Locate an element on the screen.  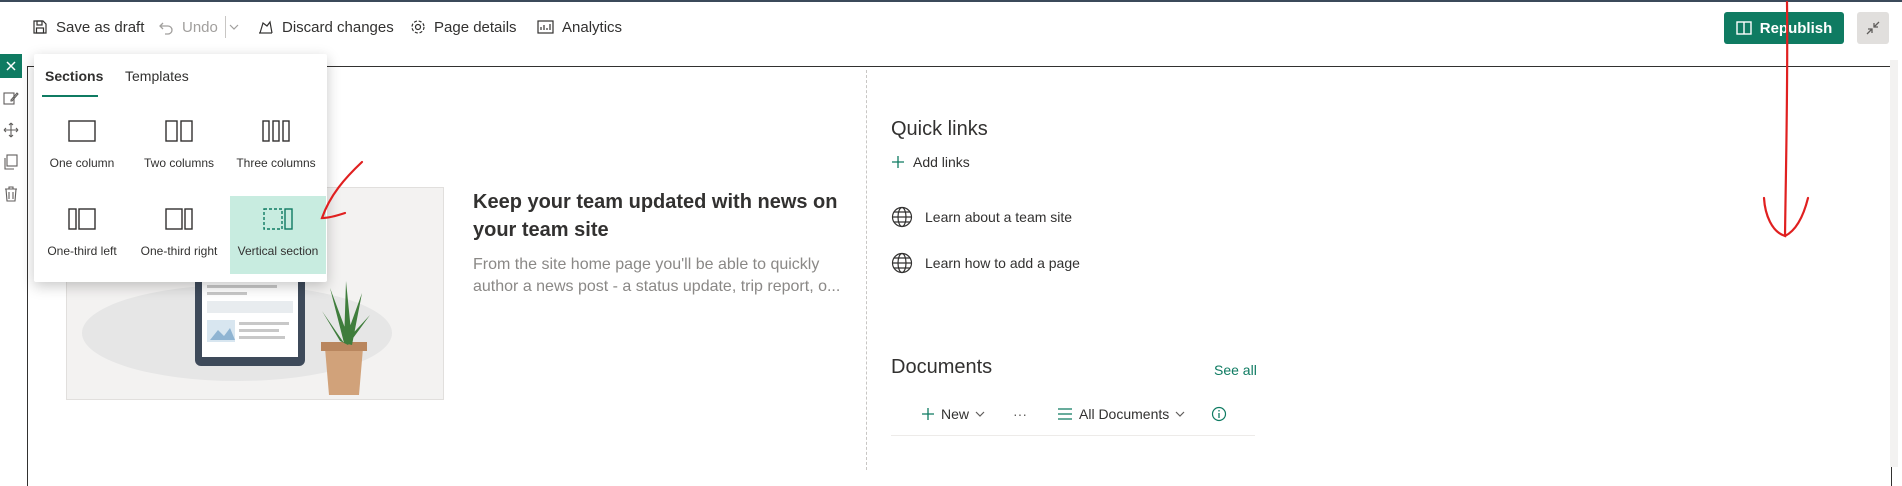
toolbar-divider is located at coordinates (225, 27).